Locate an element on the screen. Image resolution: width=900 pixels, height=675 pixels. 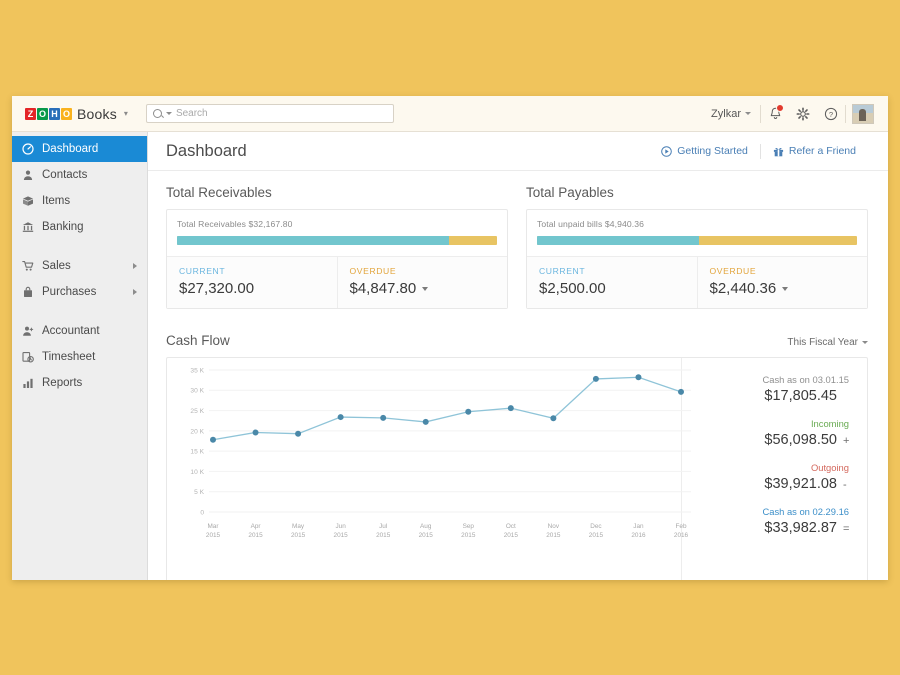
refer-a-friend-link: Refer a Friend is located at coordinates (814, 151).